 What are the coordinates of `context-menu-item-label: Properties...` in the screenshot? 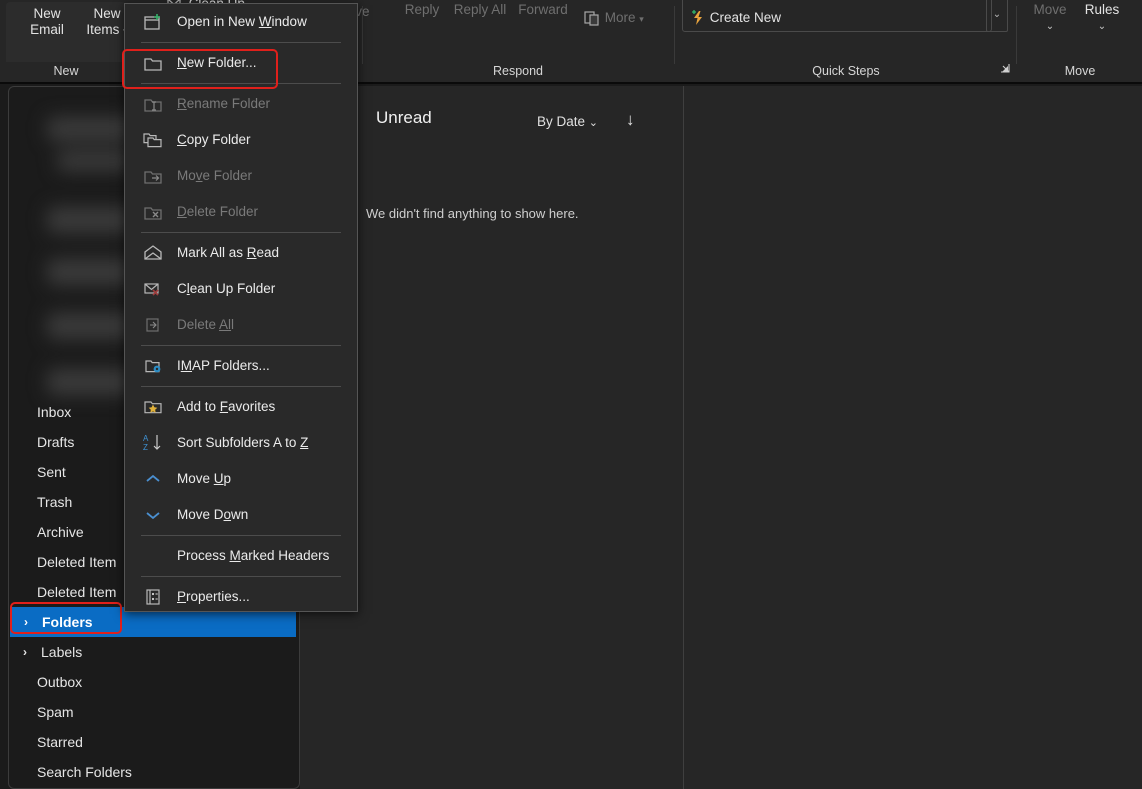 It's located at (213, 596).